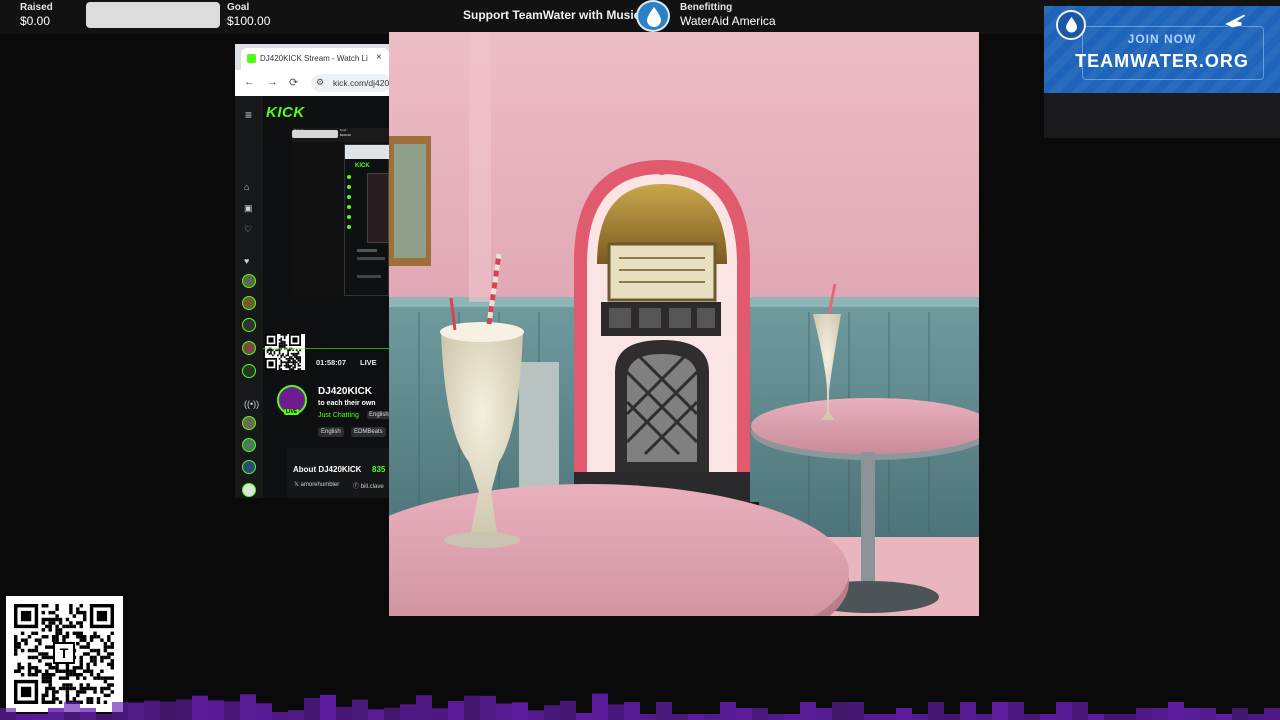  What do you see at coordinates (343, 130) in the screenshot?
I see `mini-goal-label: Goal` at bounding box center [343, 130].